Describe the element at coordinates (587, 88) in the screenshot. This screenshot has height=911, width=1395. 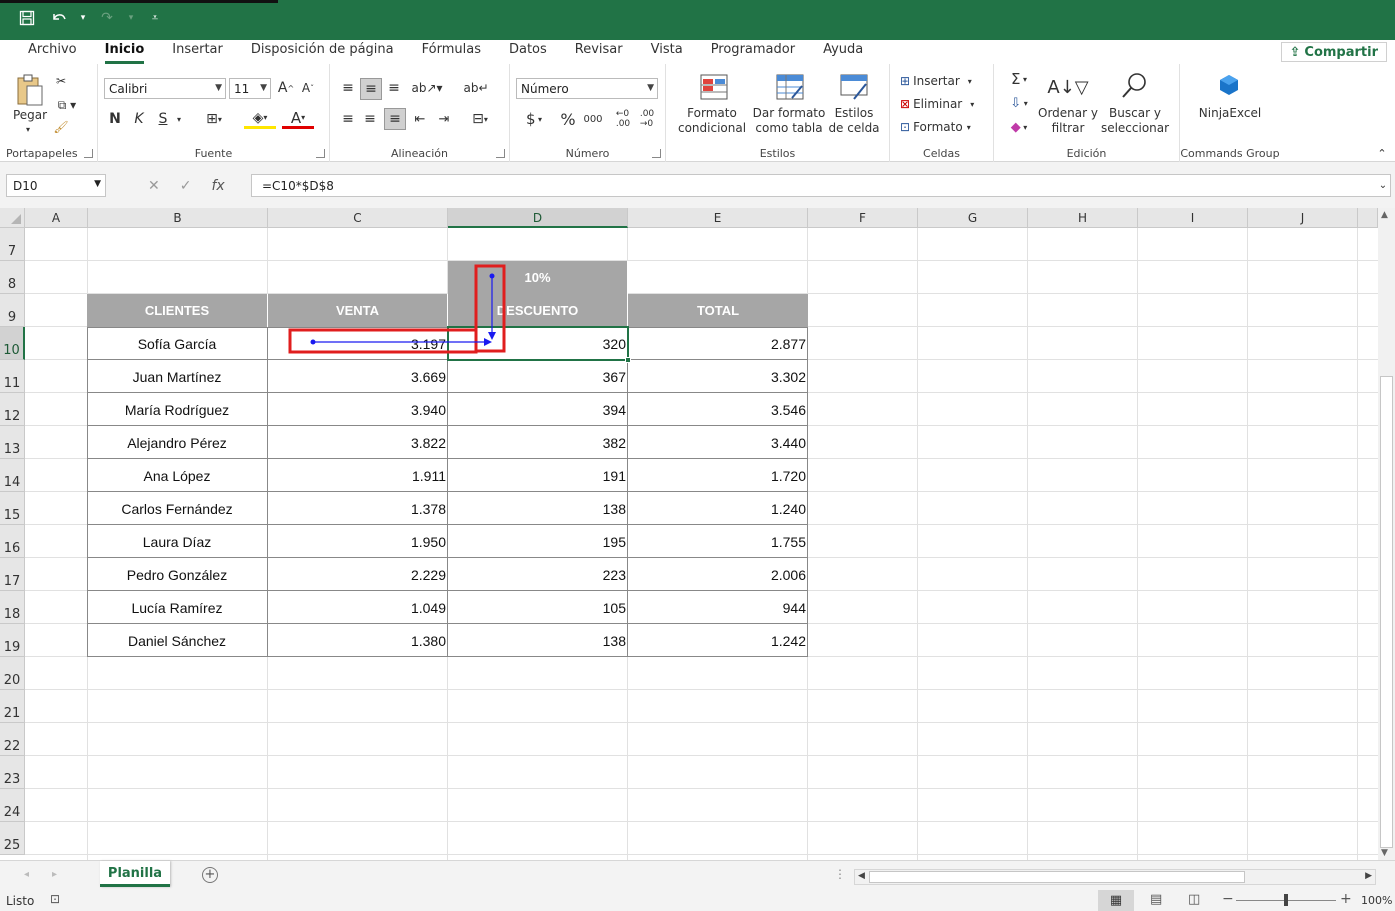
I see `number-format-combo: Número ▼` at that location.